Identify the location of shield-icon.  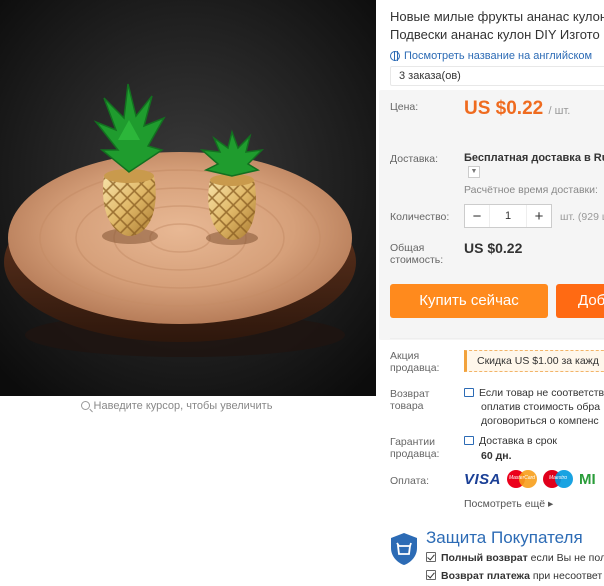
(404, 549).